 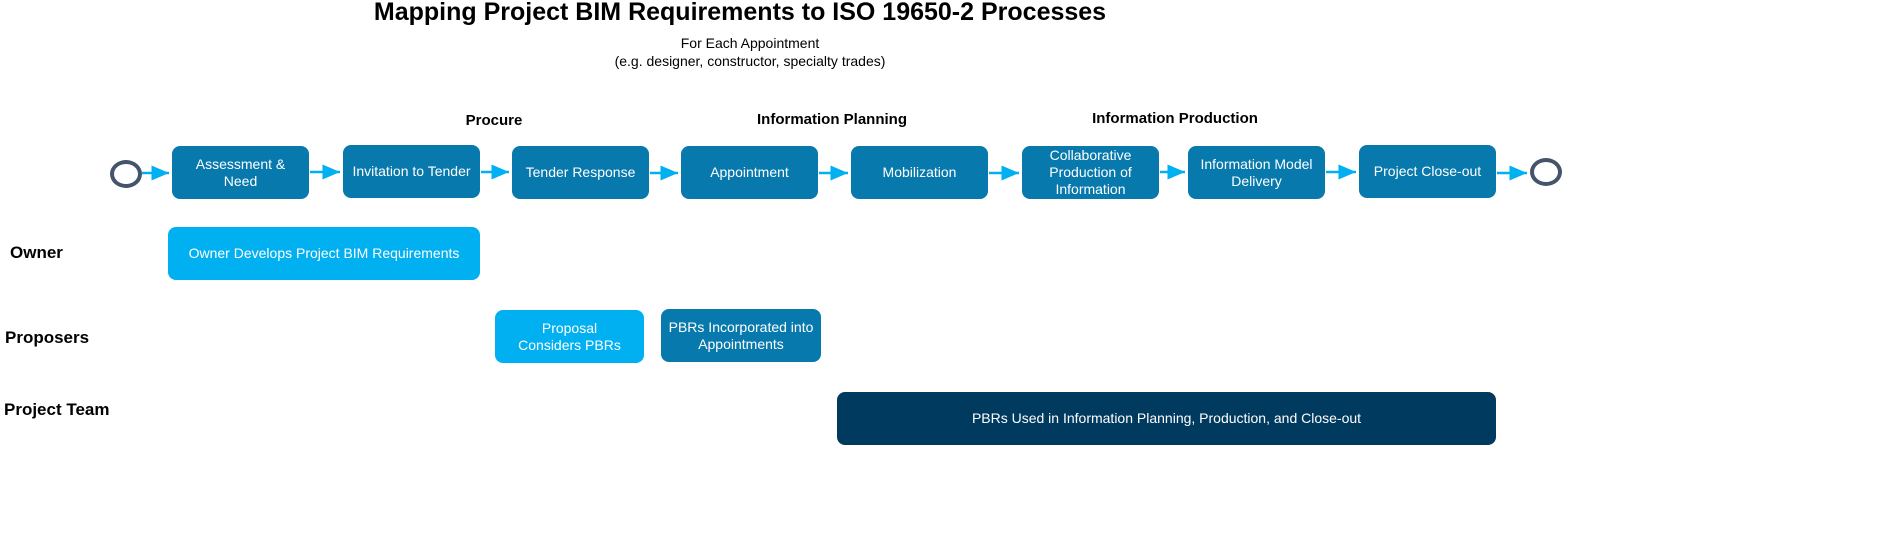 I want to click on lane-label-proposers: Proposers, so click(x=47, y=337).